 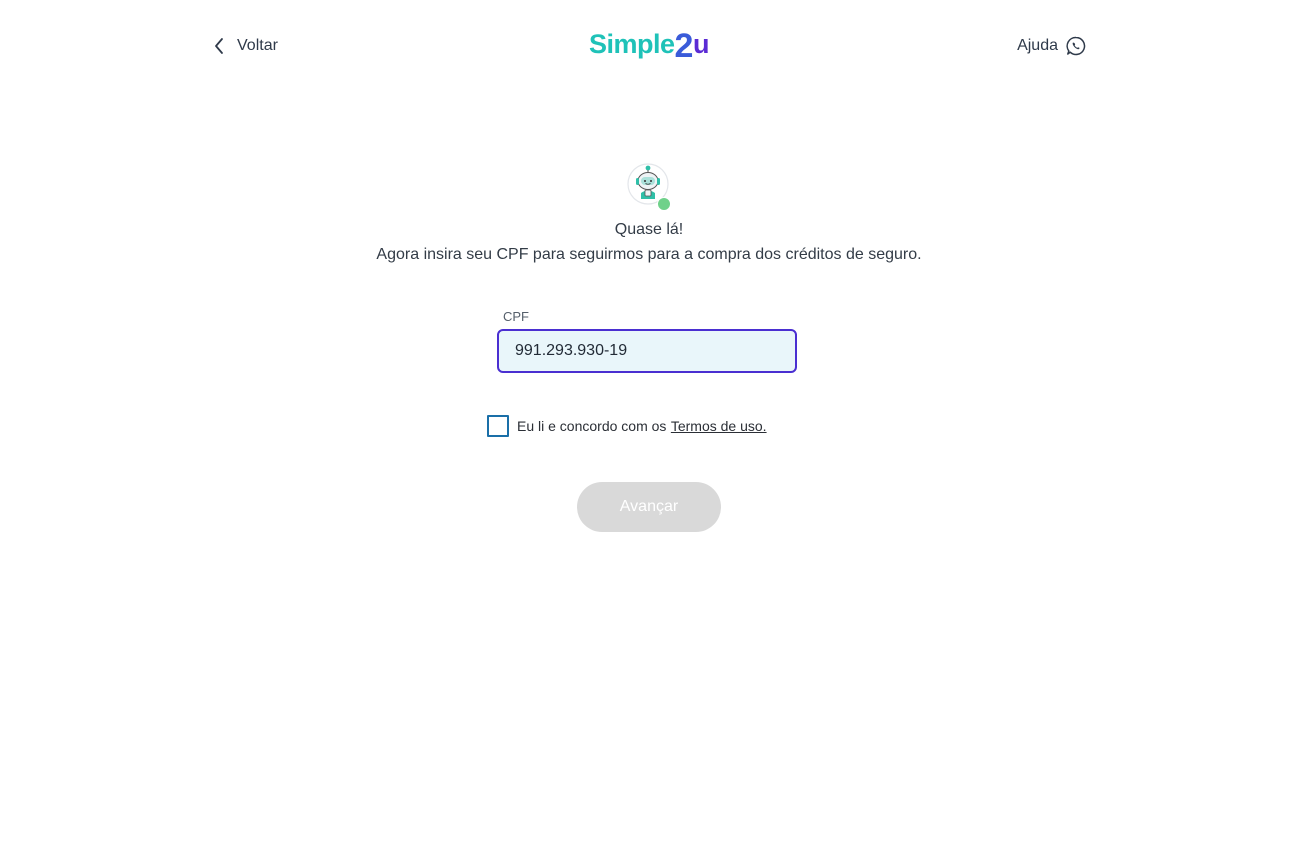 What do you see at coordinates (719, 426) in the screenshot?
I see `terms-of-use-link: Termos de uso.` at bounding box center [719, 426].